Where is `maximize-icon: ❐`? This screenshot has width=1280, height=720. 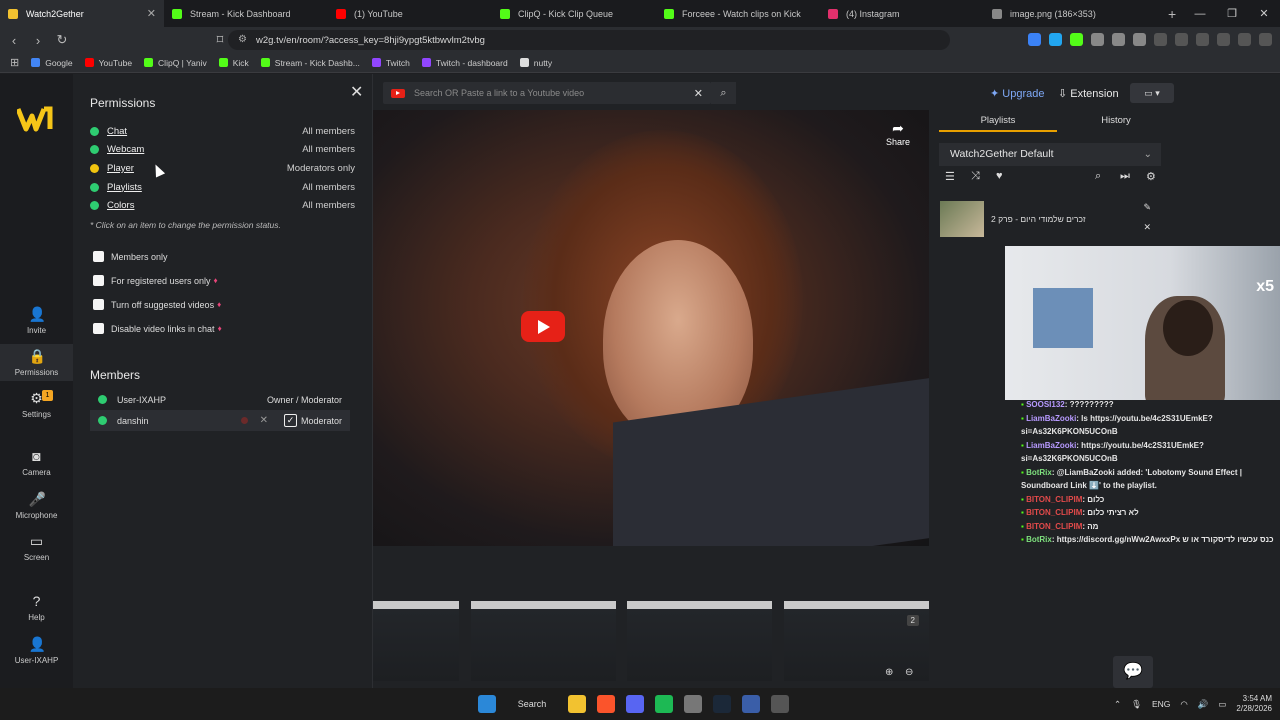 maximize-icon: ❐ is located at coordinates (1232, 13).